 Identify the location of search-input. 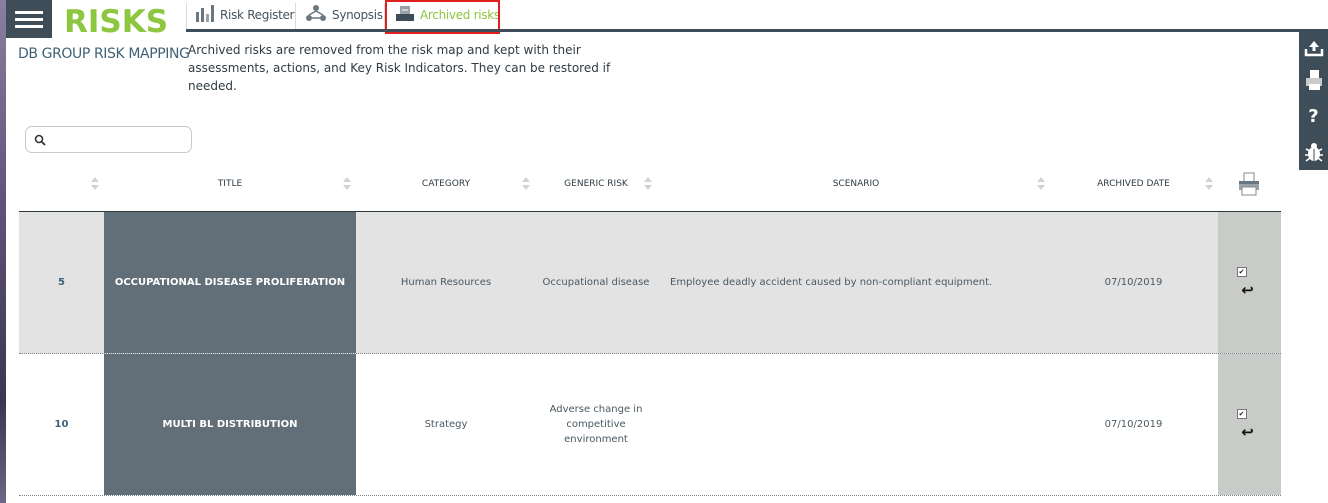
(108, 139).